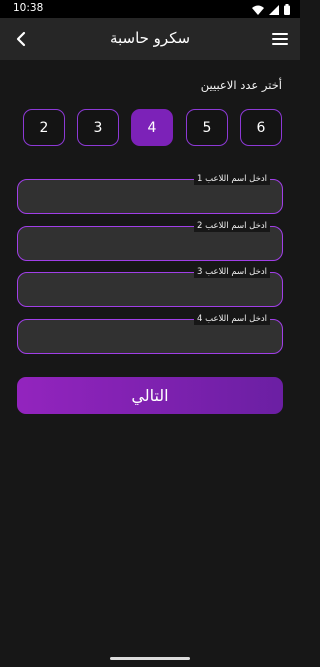 The width and height of the screenshot is (320, 667). I want to click on status-icons, so click(271, 9).